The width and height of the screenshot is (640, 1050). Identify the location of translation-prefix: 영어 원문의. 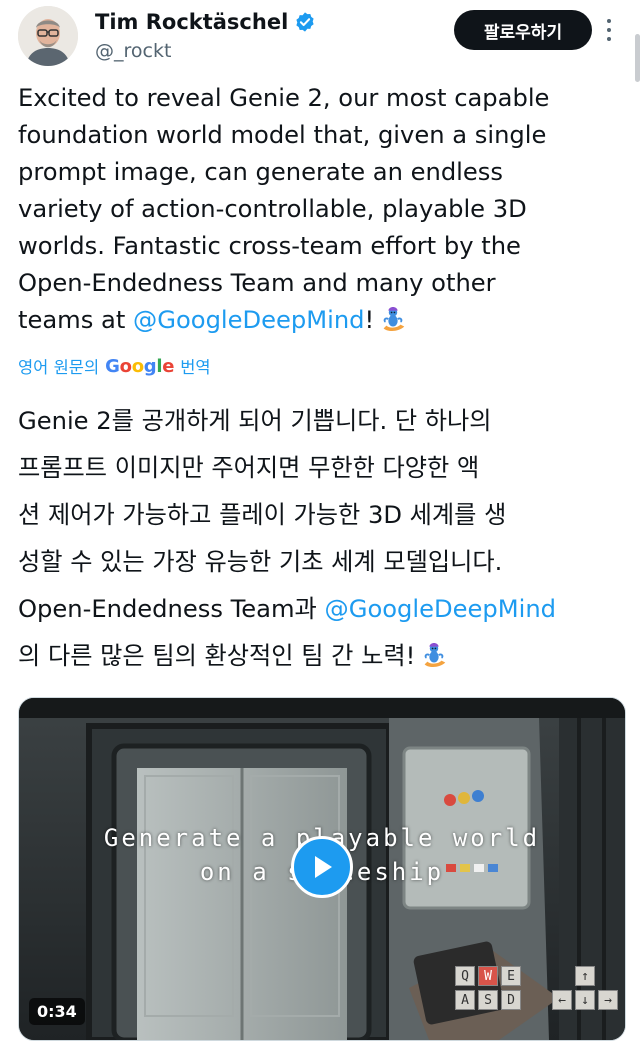
(59, 367).